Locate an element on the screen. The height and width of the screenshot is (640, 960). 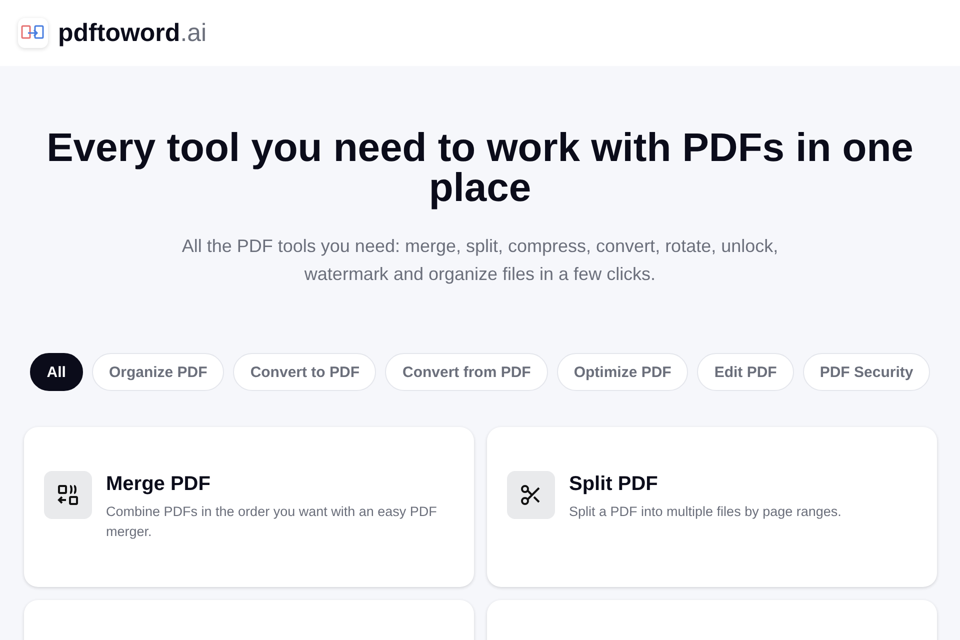
filter-tab: Optimize PDF is located at coordinates (622, 372).